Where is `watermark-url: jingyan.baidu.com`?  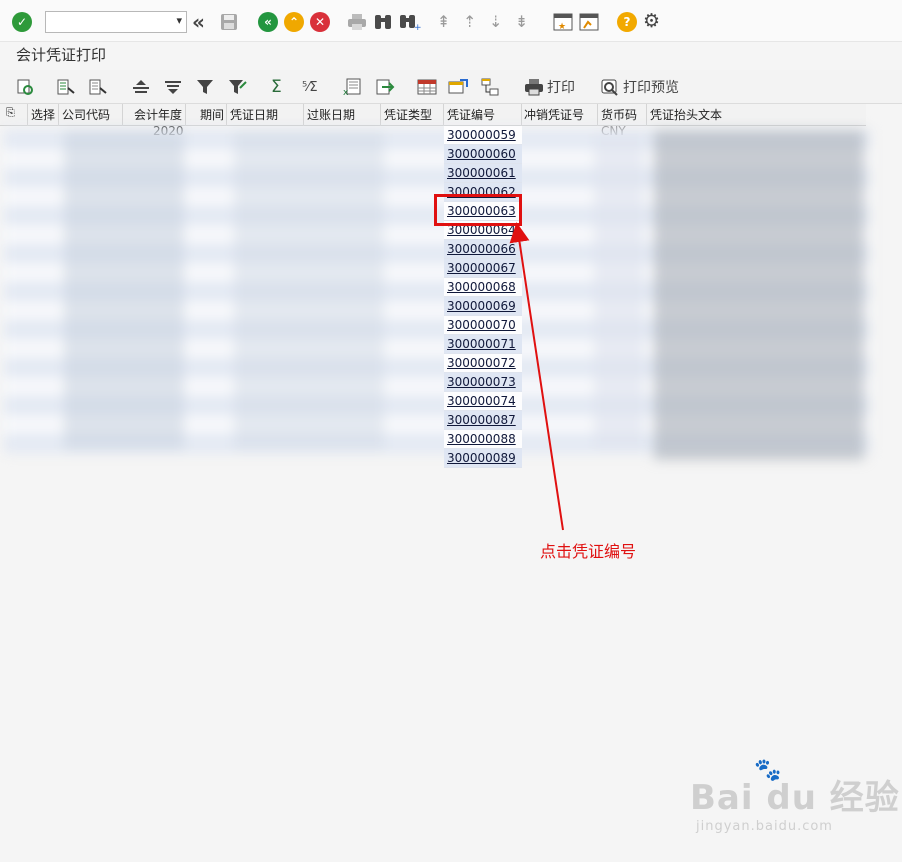
watermark-url: jingyan.baidu.com is located at coordinates (764, 826).